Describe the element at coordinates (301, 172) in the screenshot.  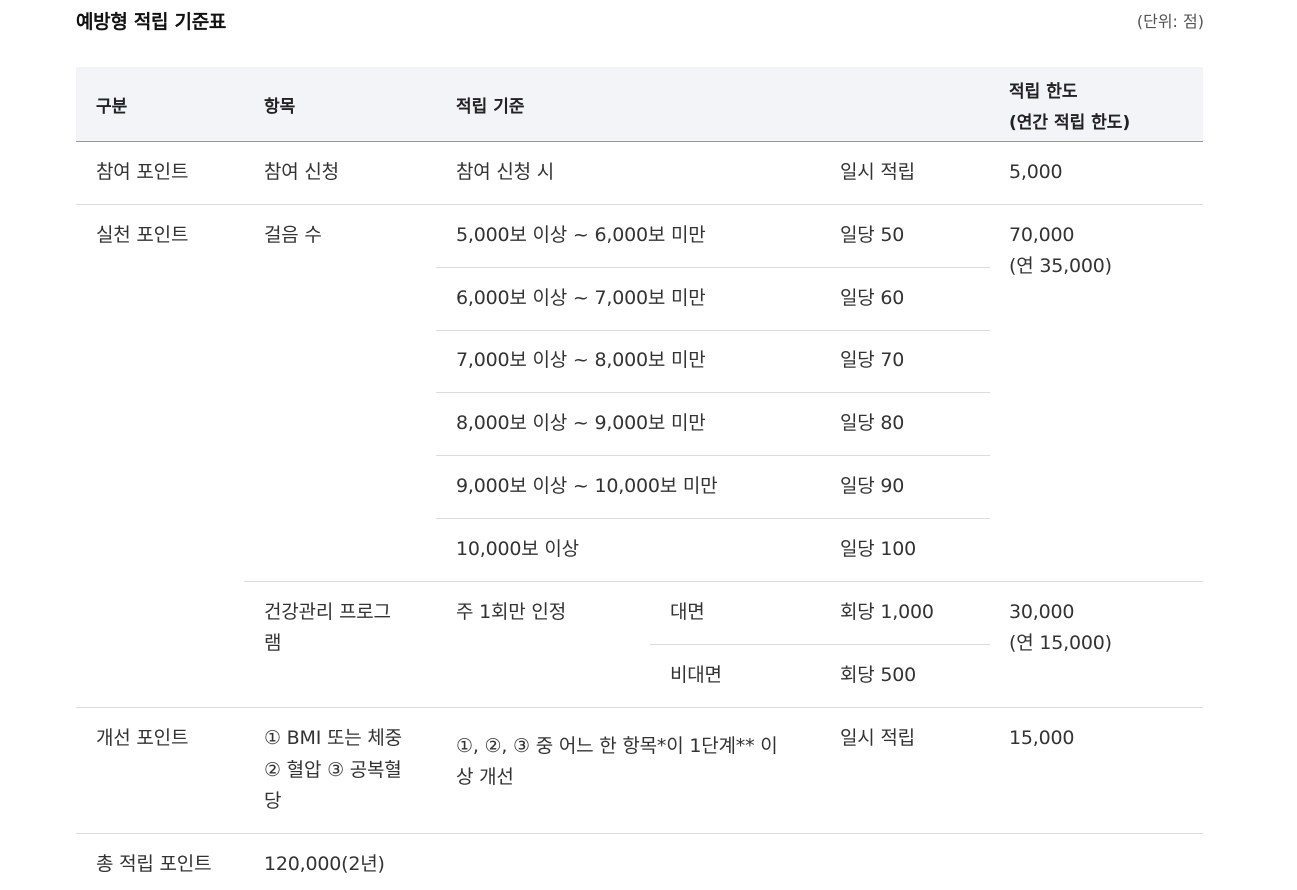
I see `item-cell: 참여 신청` at that location.